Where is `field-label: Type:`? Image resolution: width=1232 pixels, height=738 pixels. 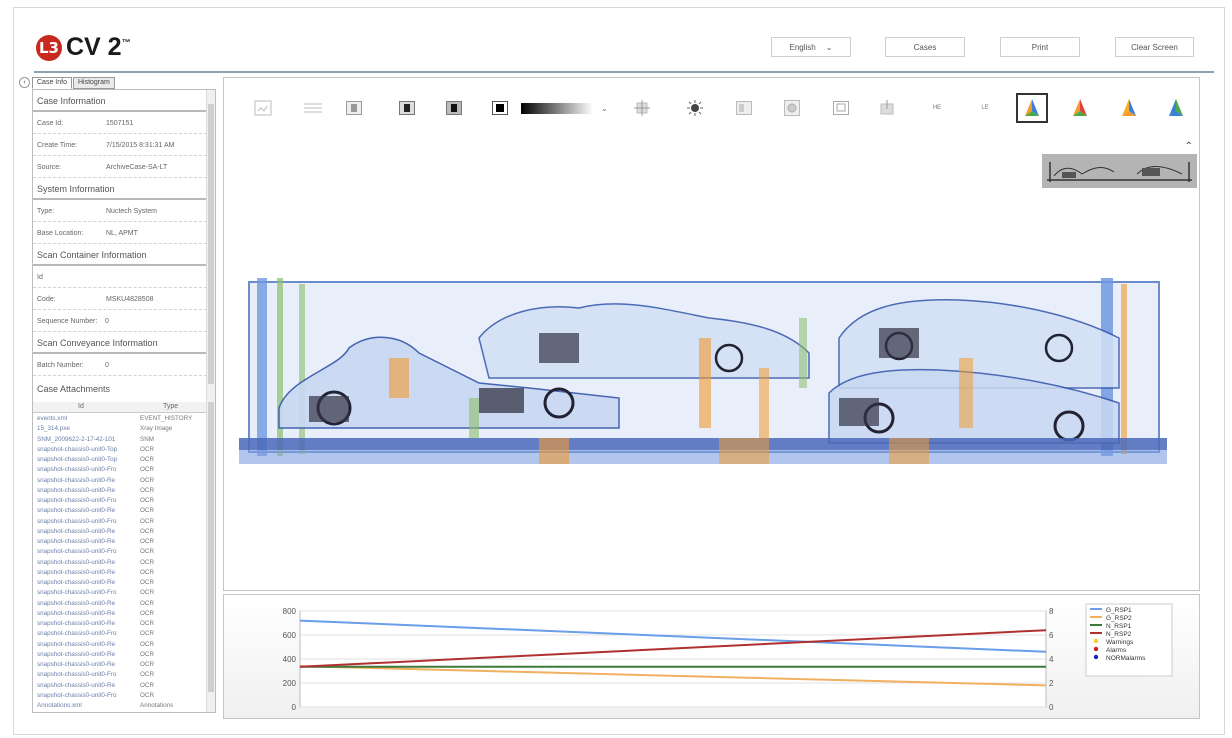
field-label: Type: is located at coordinates (46, 211).